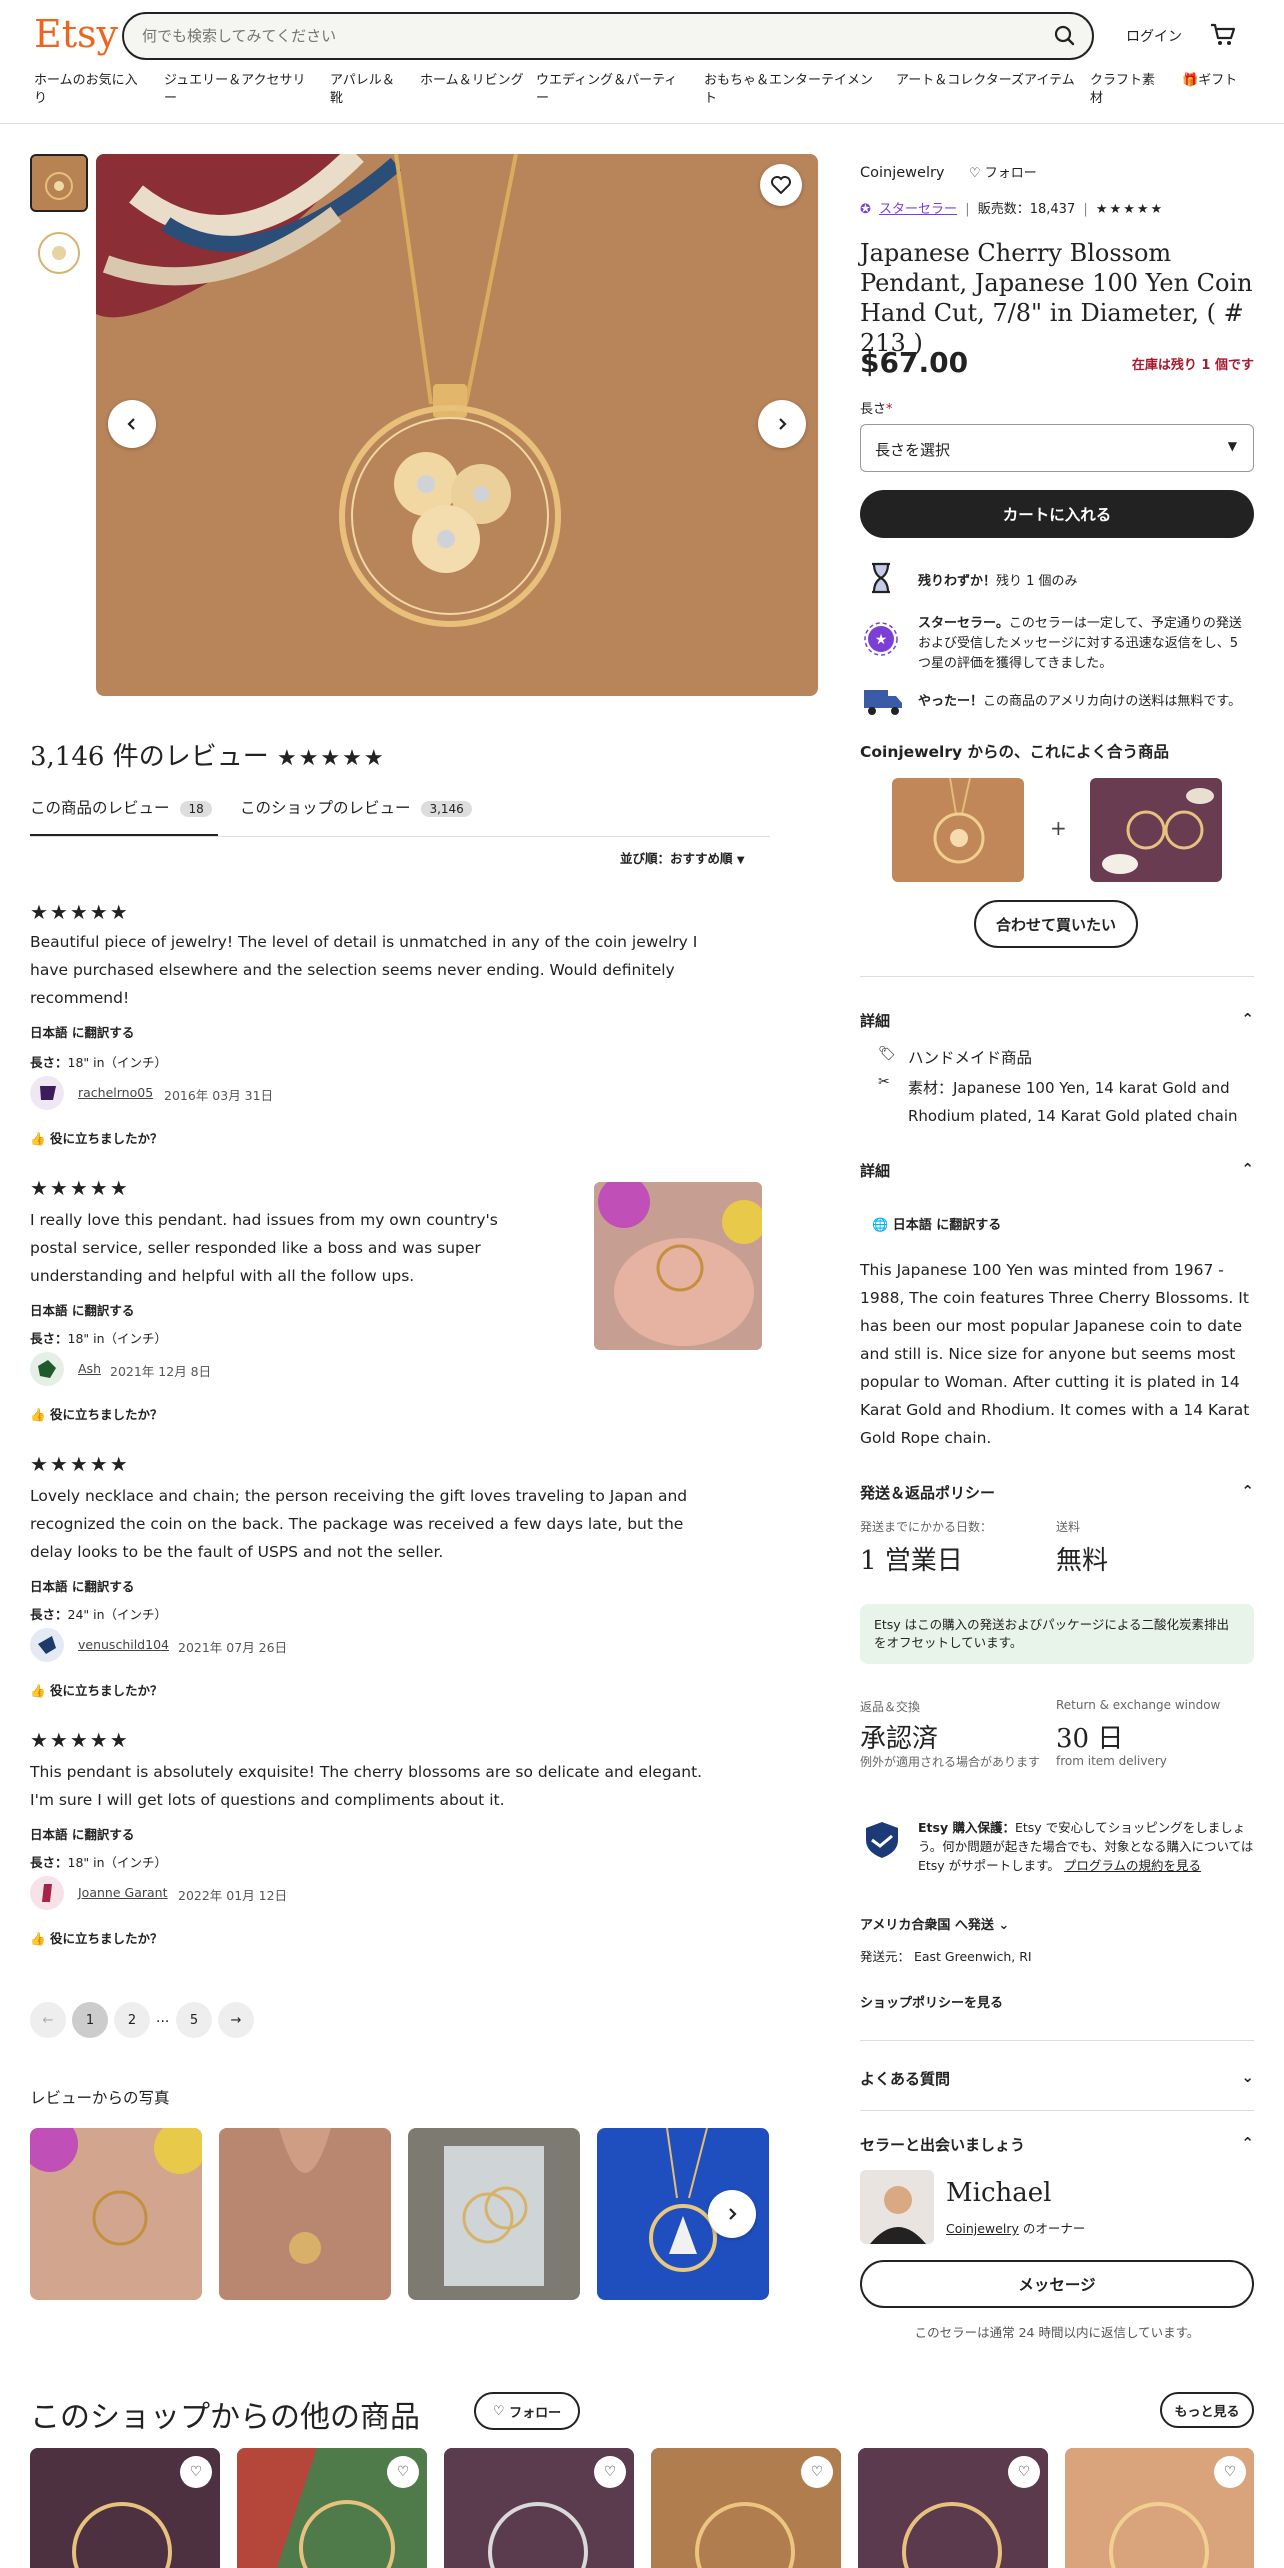 The height and width of the screenshot is (2568, 1284). I want to click on sort-dropdown: 並び順：おすすめ順 ▼, so click(682, 857).